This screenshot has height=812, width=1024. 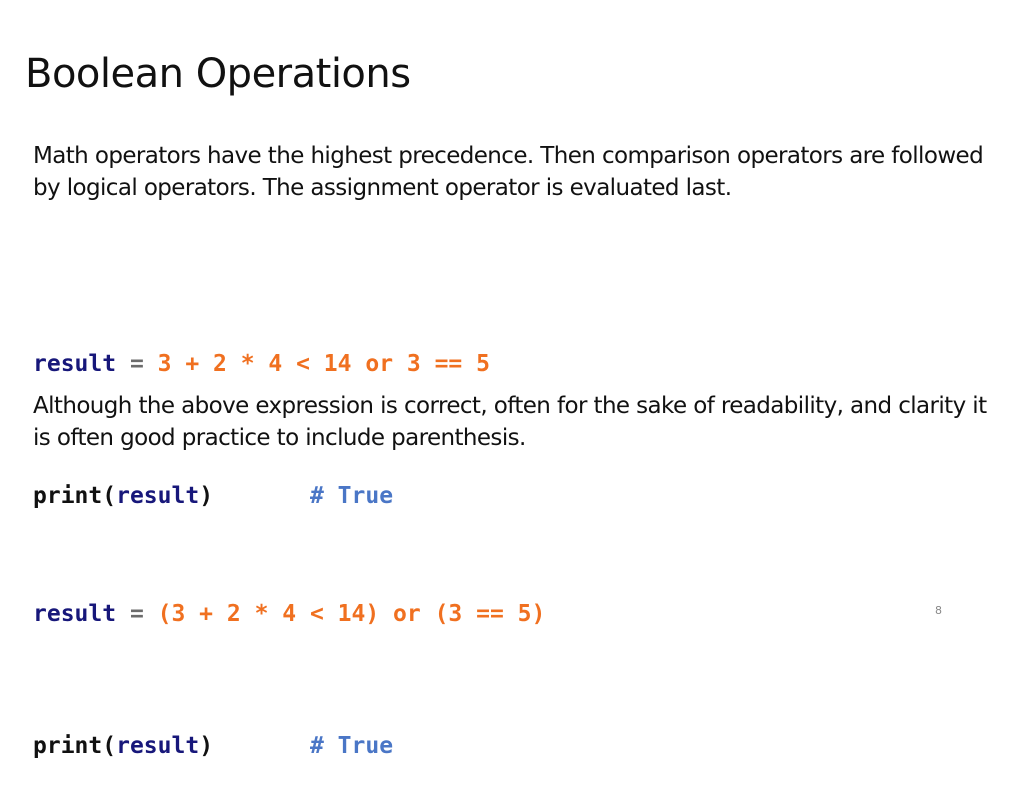 I want to click on code-line-assignment: result = (3 + 2 * 4 < 14) or (3 == 5), so click(x=289, y=614).